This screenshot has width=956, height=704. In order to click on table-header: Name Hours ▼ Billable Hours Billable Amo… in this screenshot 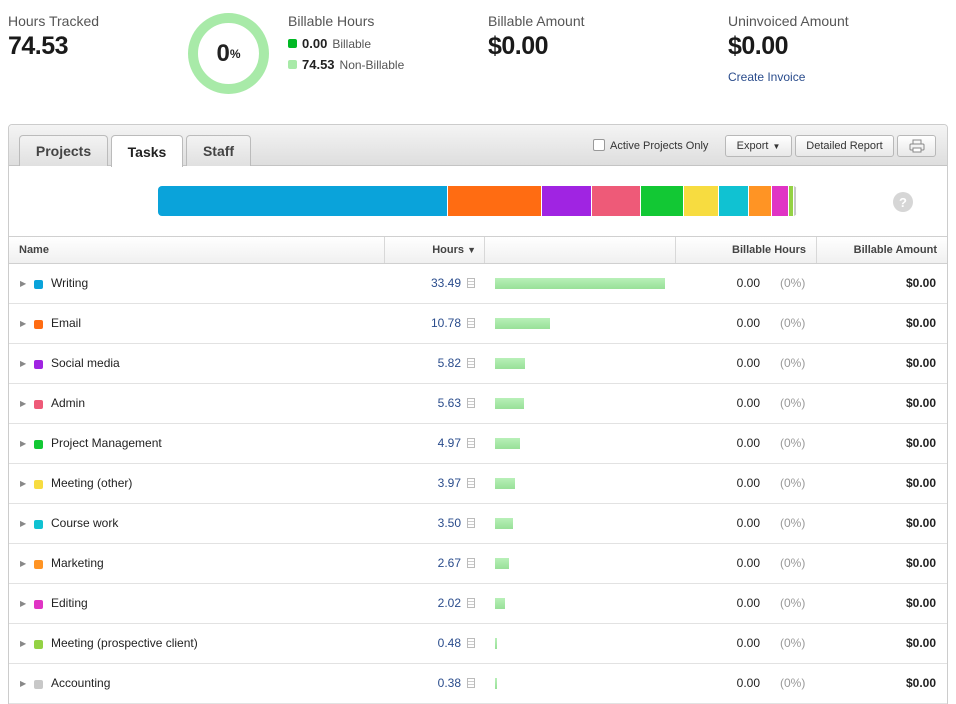, I will do `click(478, 250)`.